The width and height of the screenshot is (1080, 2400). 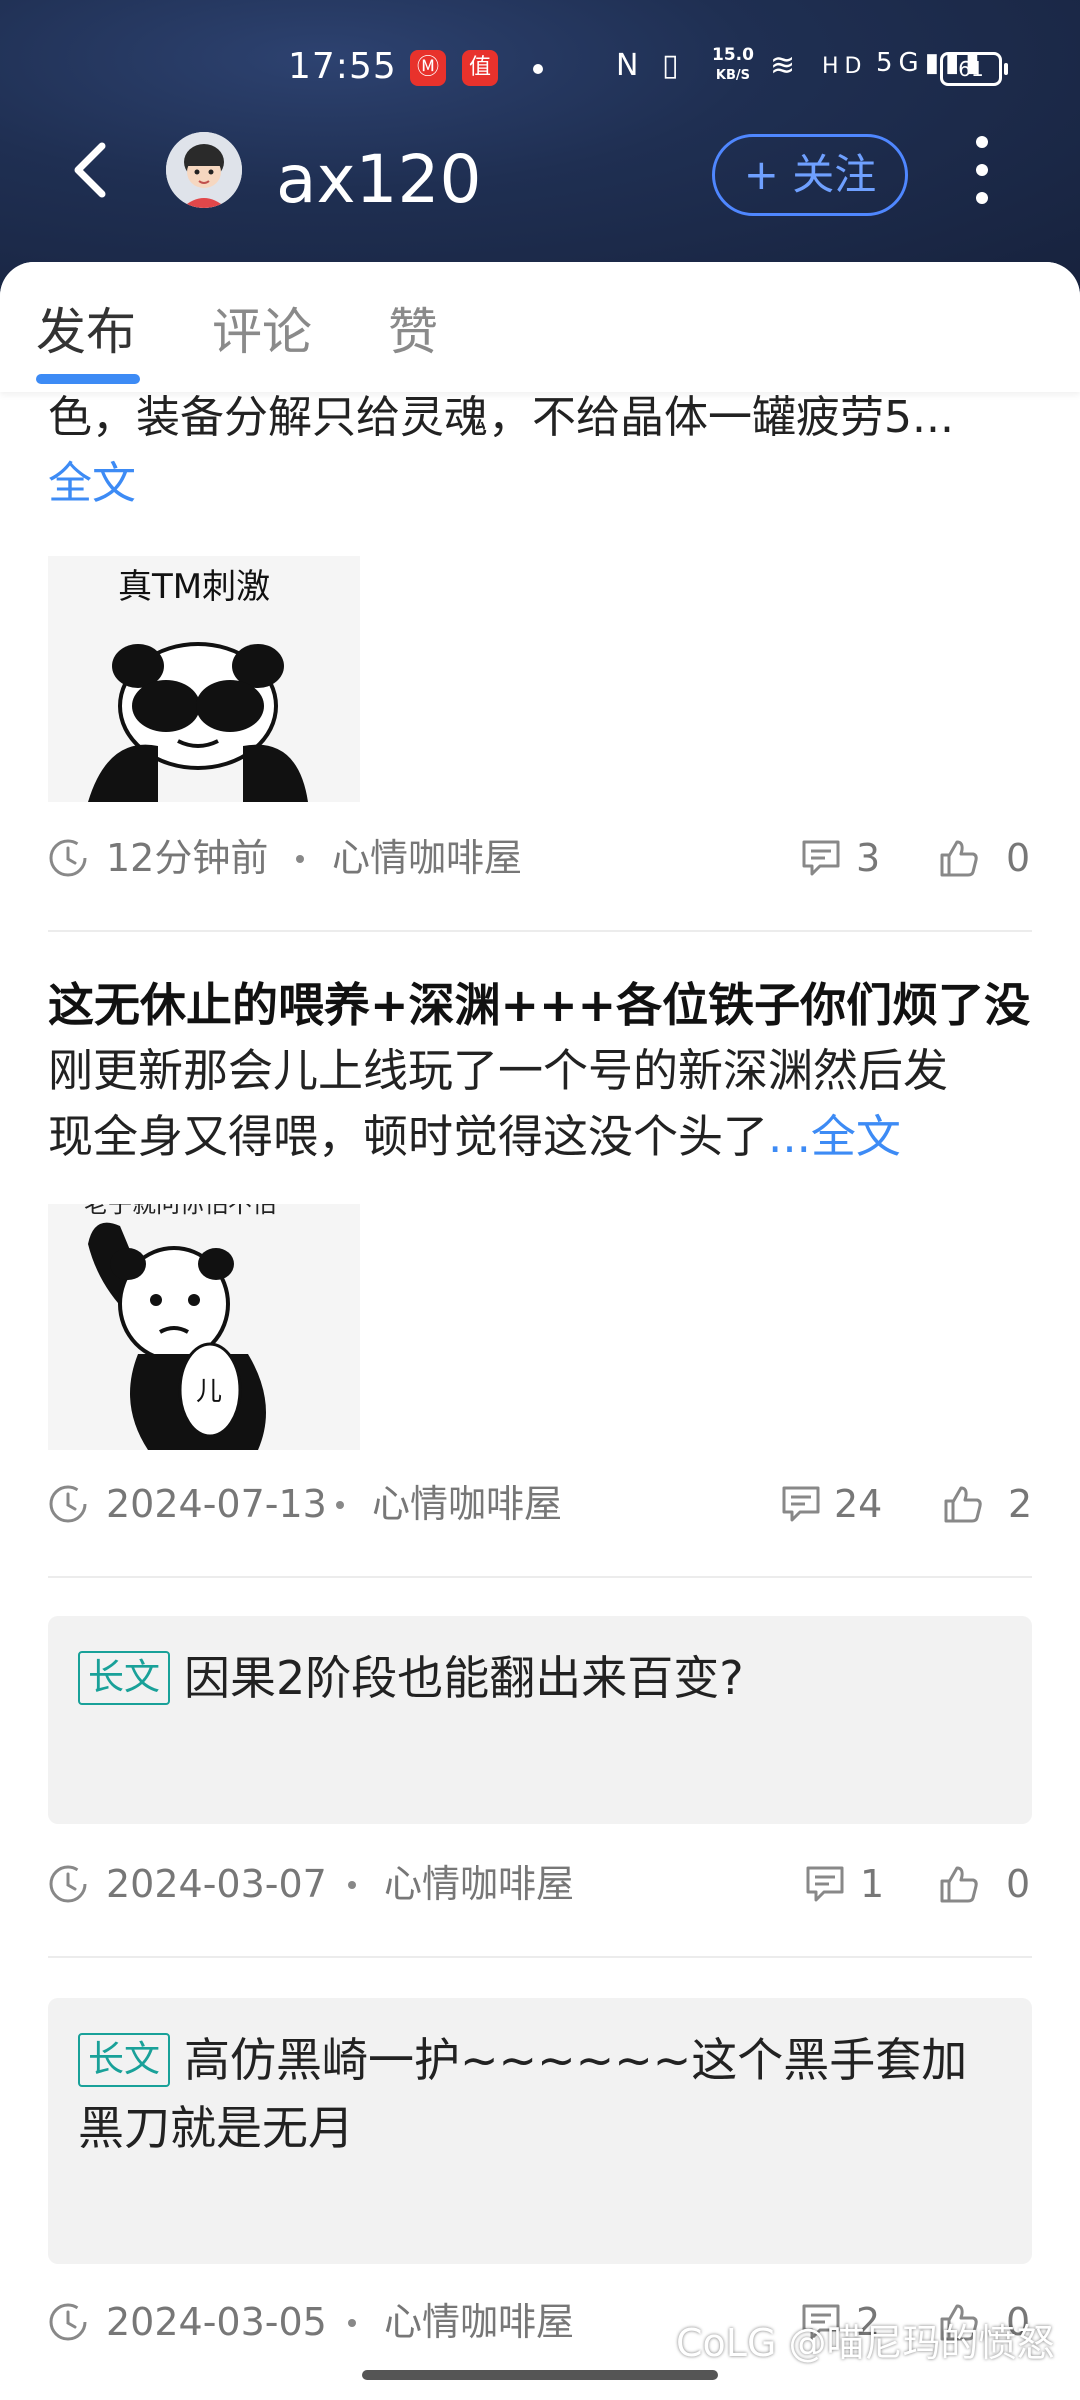 What do you see at coordinates (733, 55) in the screenshot?
I see `network-speed-value: 15.0` at bounding box center [733, 55].